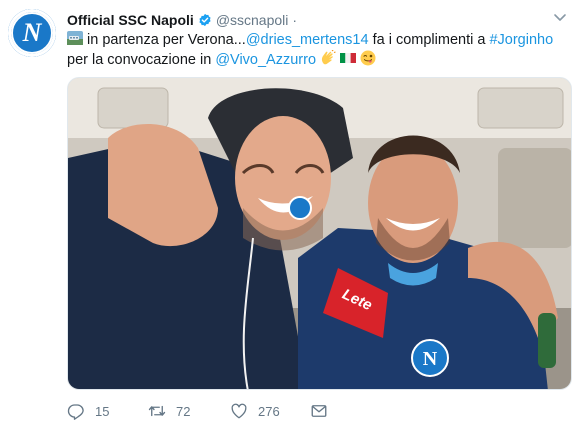  I want to click on hashtag-jorginho: #Jorginho, so click(521, 40).